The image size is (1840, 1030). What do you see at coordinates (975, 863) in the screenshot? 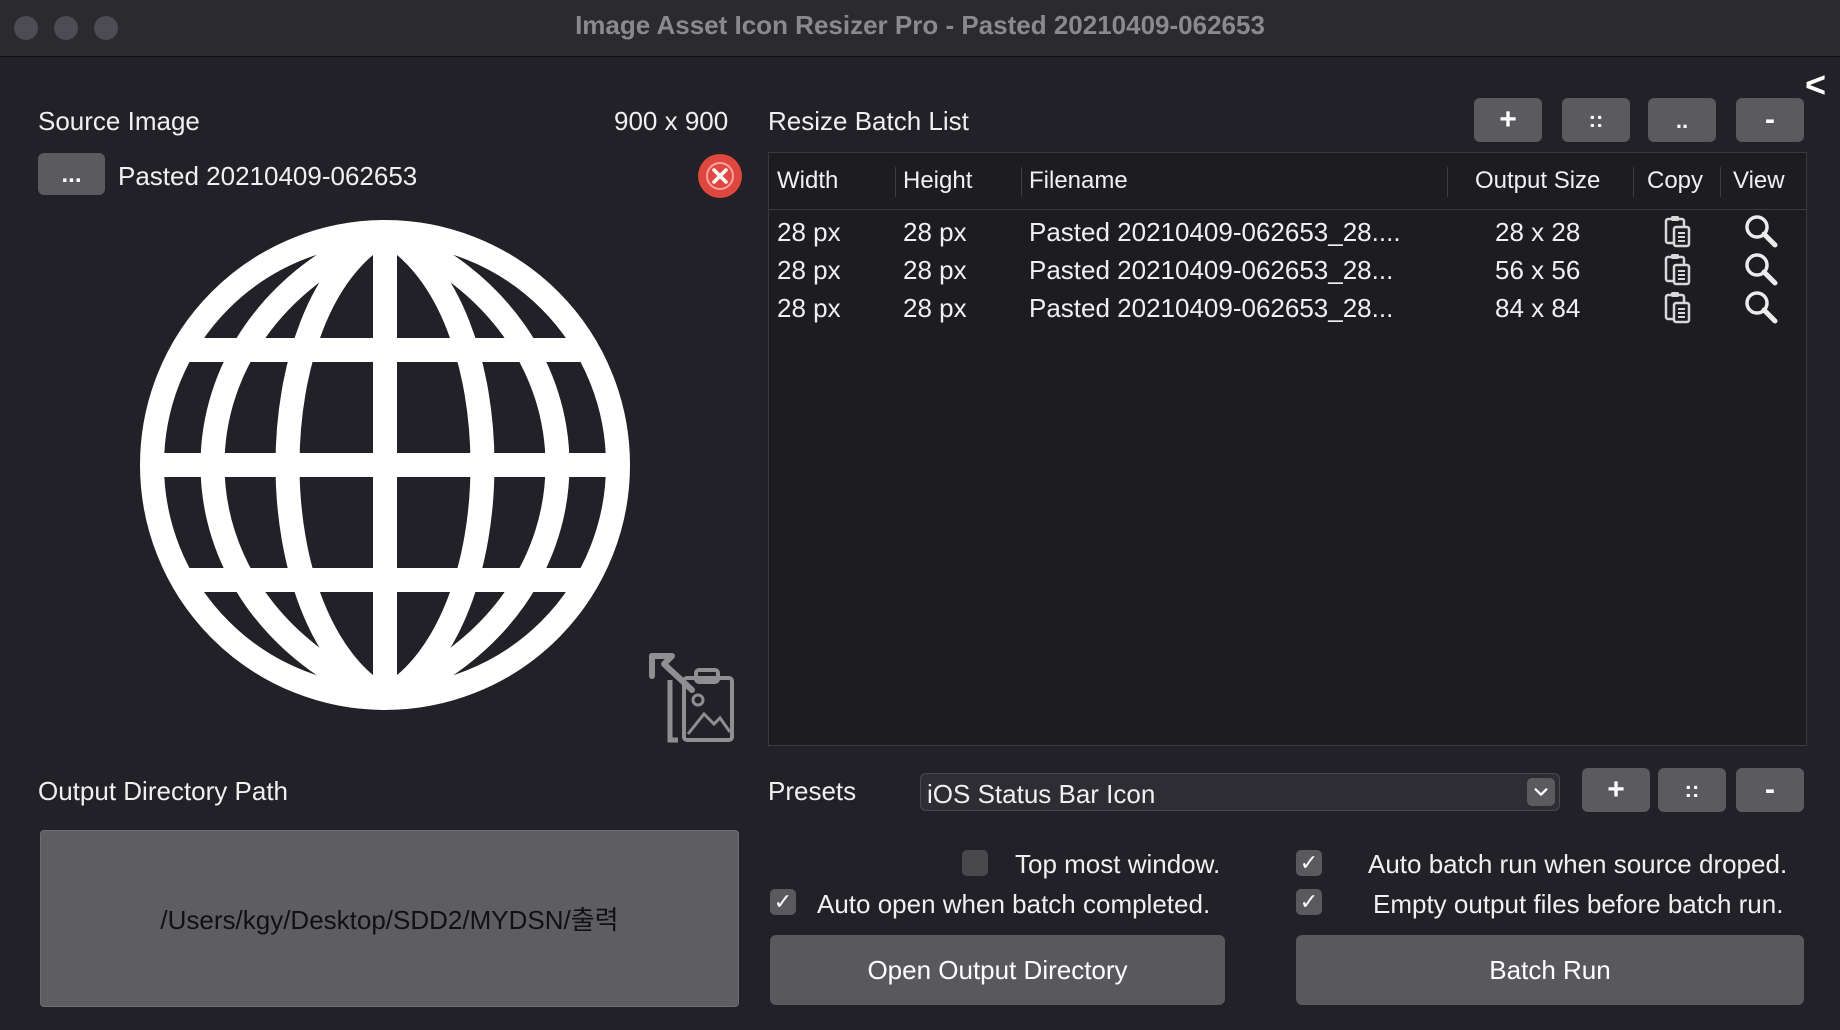
I see `top-most-window-checkbox` at bounding box center [975, 863].